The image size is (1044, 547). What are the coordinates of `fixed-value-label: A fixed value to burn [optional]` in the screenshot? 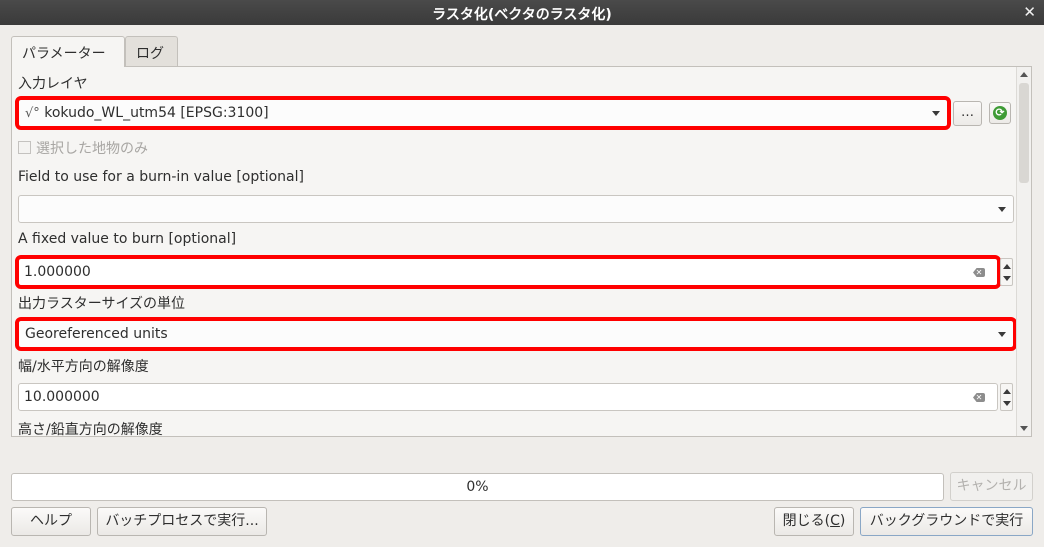 It's located at (127, 239).